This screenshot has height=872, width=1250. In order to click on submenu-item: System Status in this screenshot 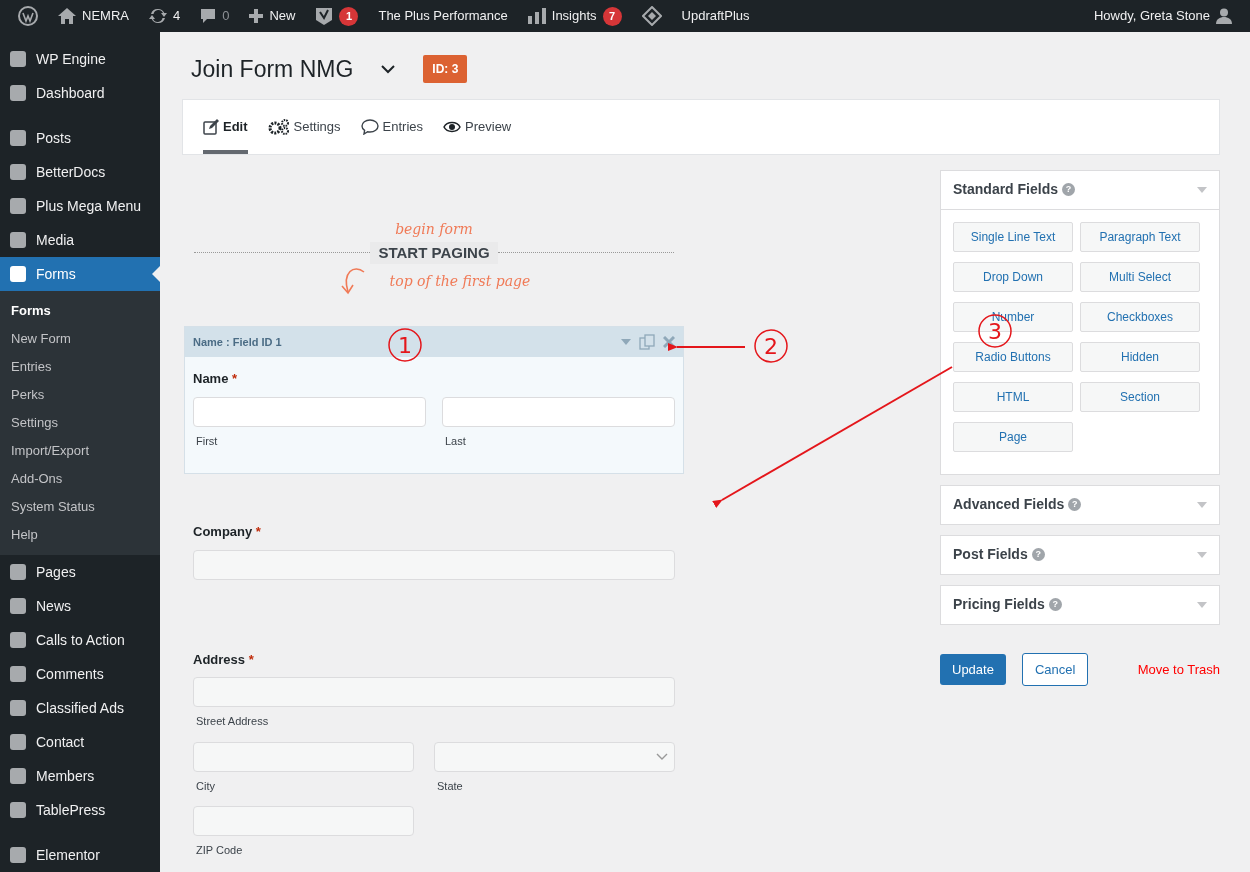, I will do `click(80, 507)`.